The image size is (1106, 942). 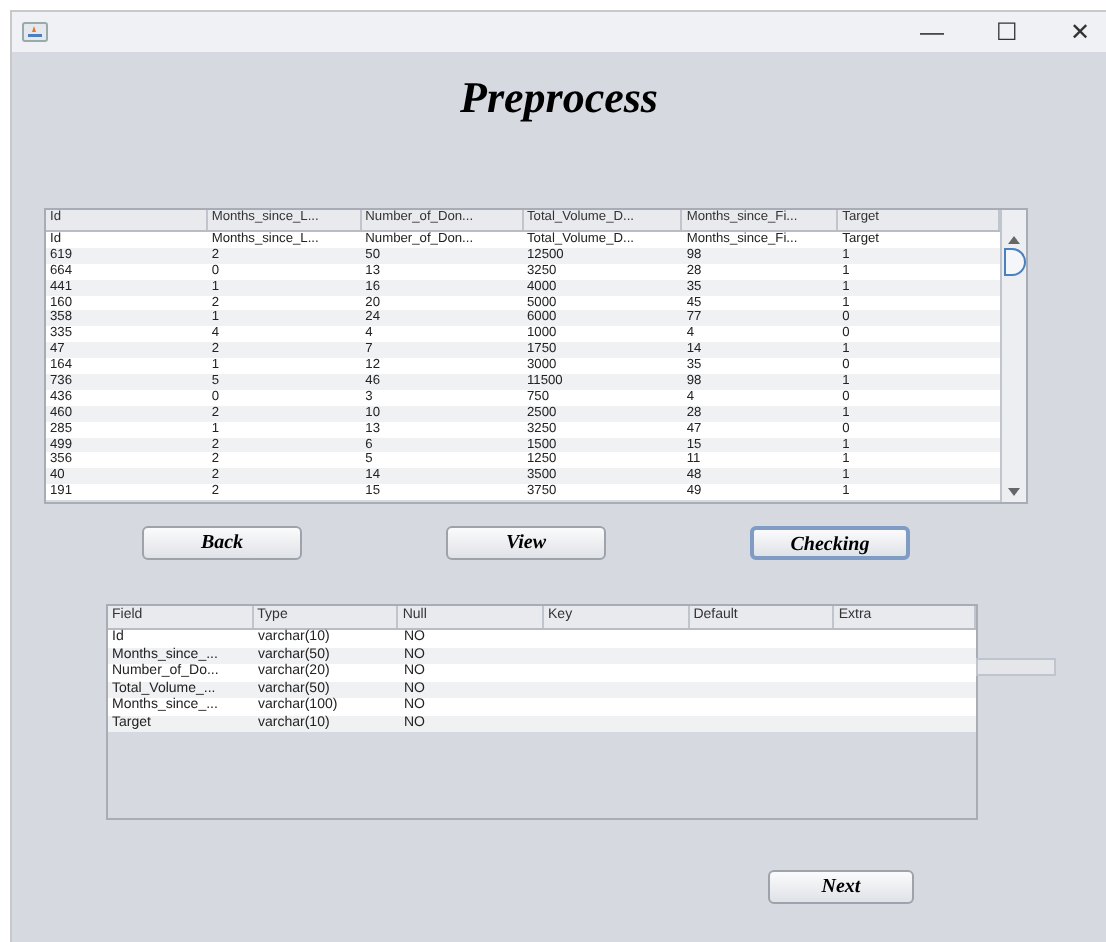 I want to click on action-button: Back, so click(x=222, y=543).